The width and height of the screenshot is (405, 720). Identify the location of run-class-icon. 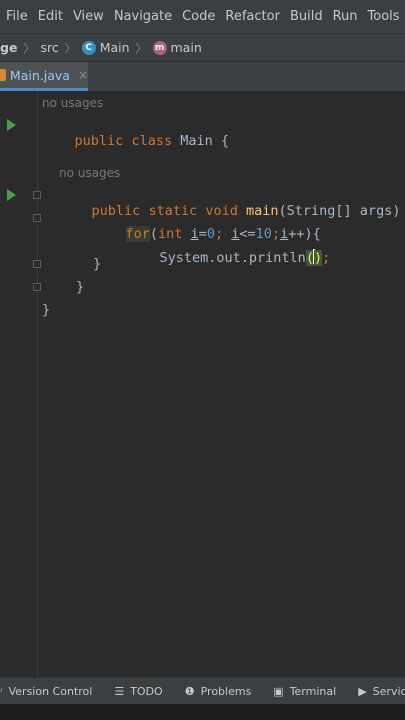
(11, 125).